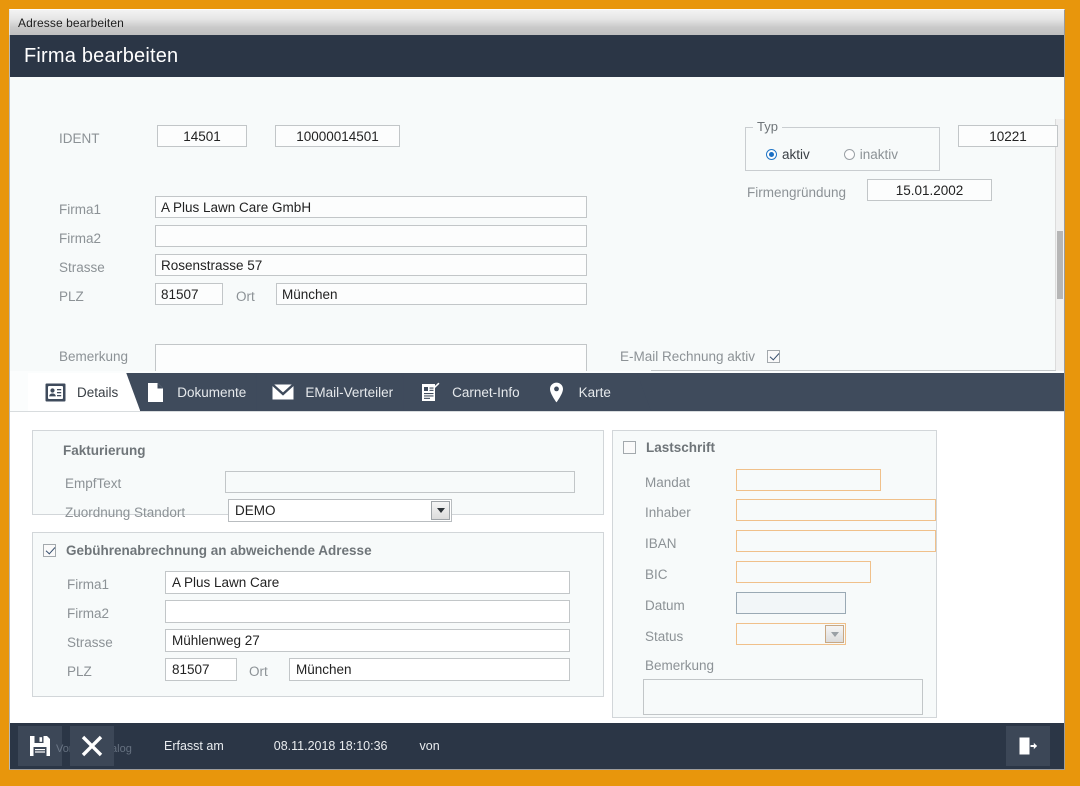 The width and height of the screenshot is (1080, 786). I want to click on ident-primary-field: 14501, so click(202, 136).